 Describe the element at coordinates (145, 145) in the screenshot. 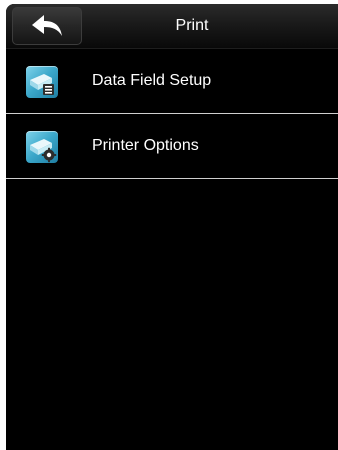

I see `menu-item-label: Printer Options` at that location.